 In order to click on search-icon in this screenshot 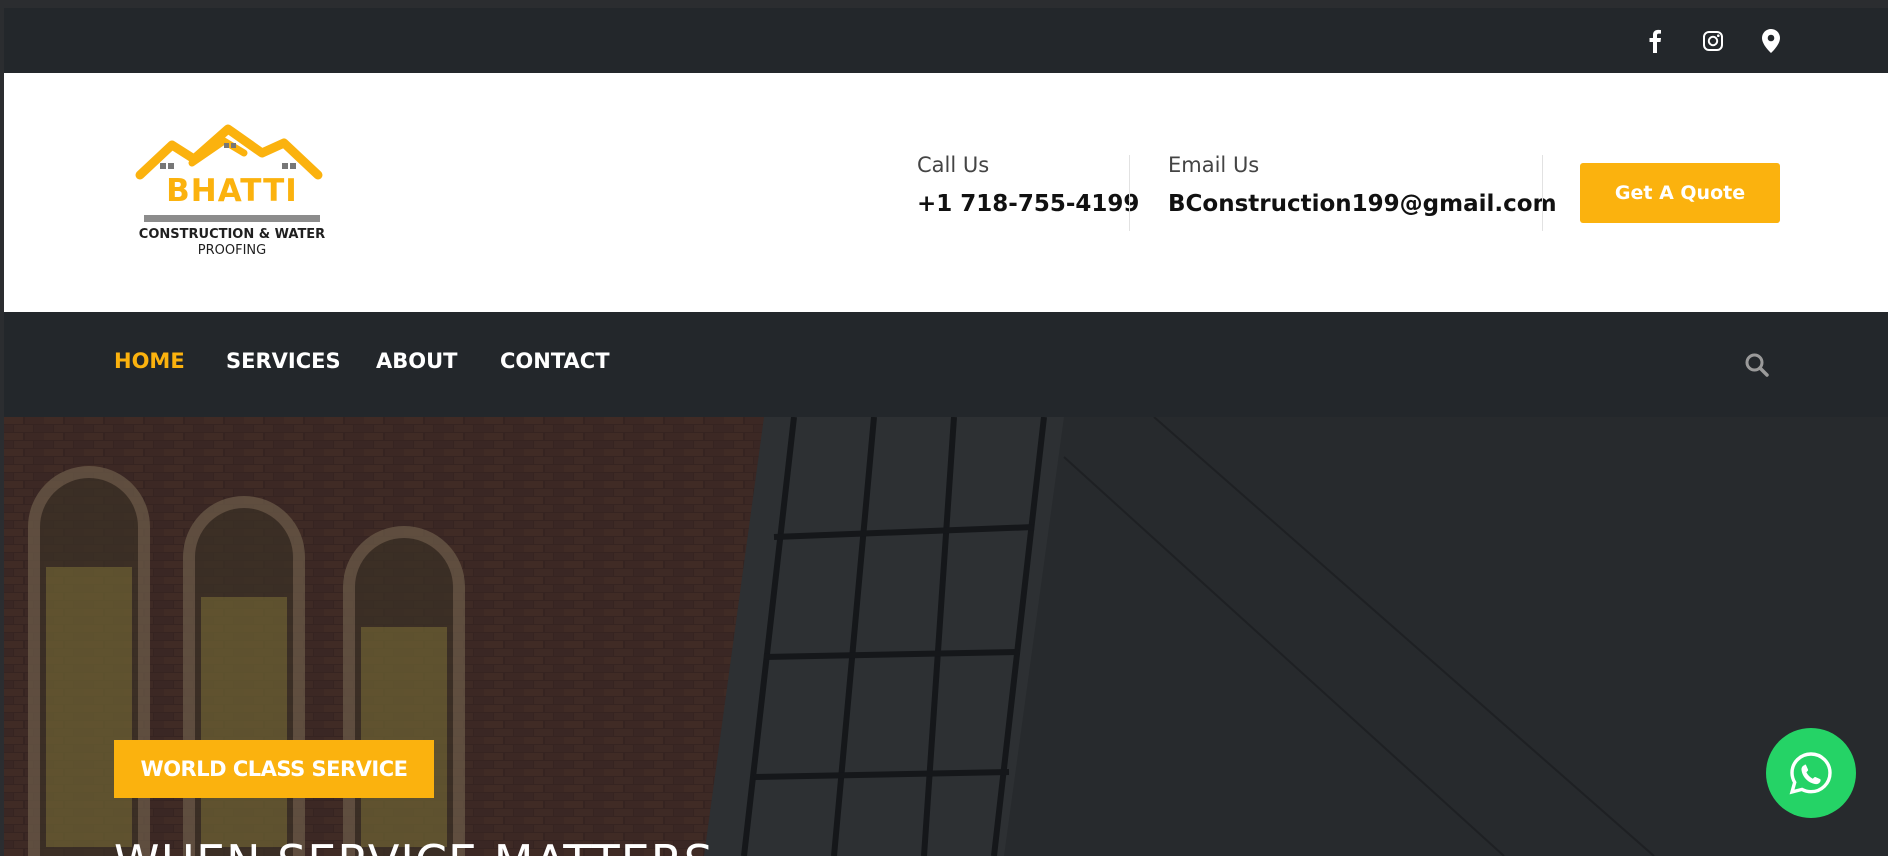, I will do `click(1757, 365)`.